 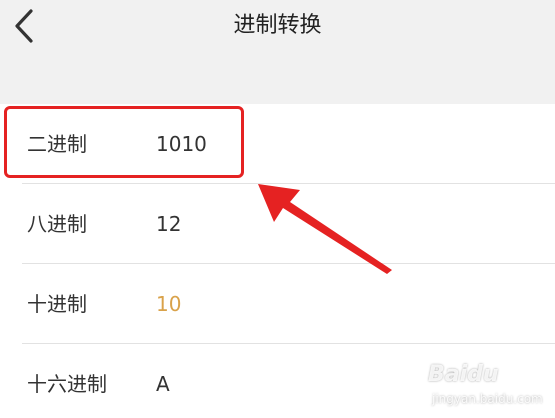 What do you see at coordinates (463, 374) in the screenshot?
I see `watermark-logo: Baidu` at bounding box center [463, 374].